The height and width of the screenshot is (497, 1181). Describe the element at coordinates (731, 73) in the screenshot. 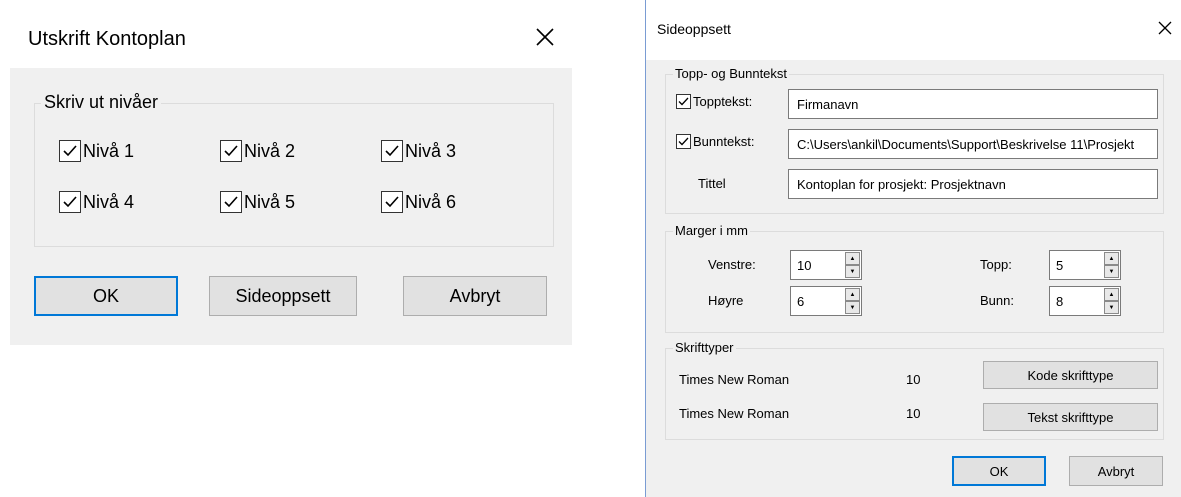

I see `header-footer-group-label: Topp- og Bunntekst` at that location.